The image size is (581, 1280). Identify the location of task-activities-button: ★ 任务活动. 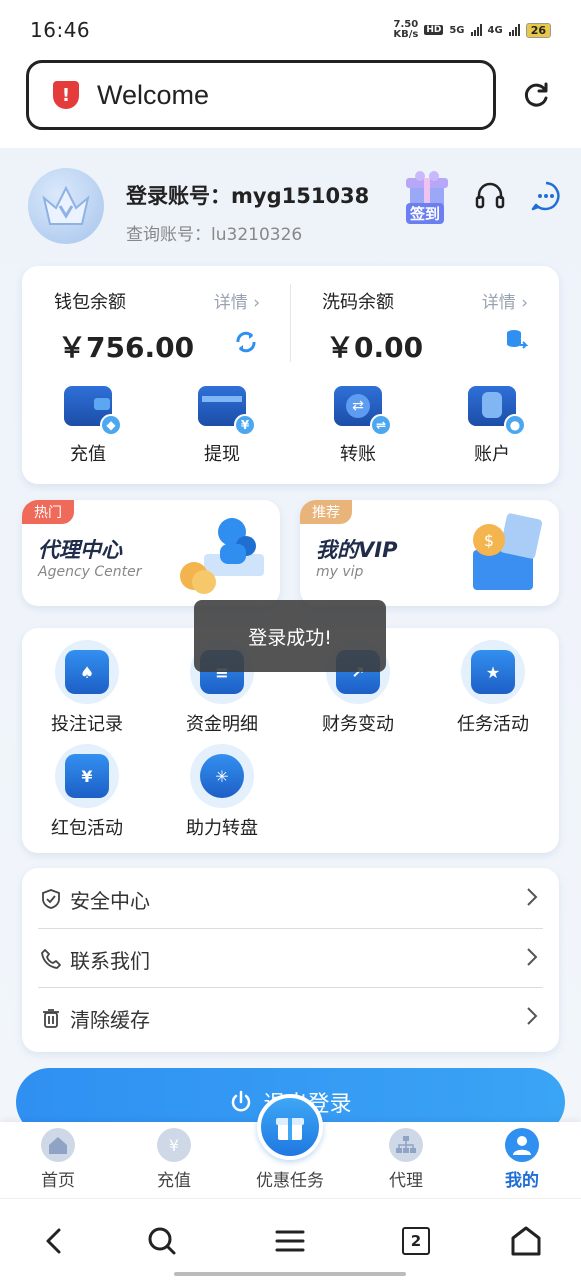
(493, 688).